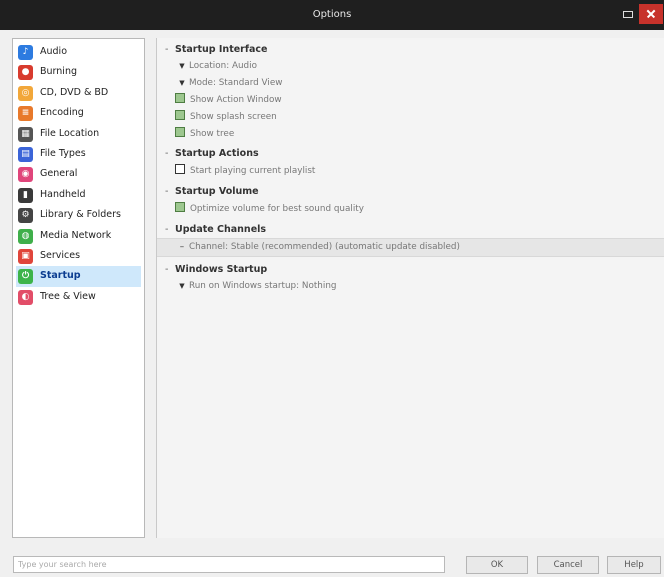 The image size is (664, 577). Describe the element at coordinates (25, 297) in the screenshot. I see `tree-view-icon: ◐` at that location.